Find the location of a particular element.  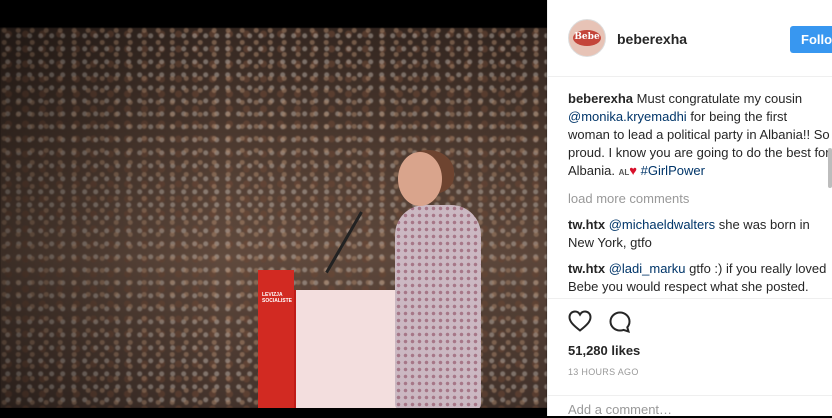

speaker-head is located at coordinates (420, 179).